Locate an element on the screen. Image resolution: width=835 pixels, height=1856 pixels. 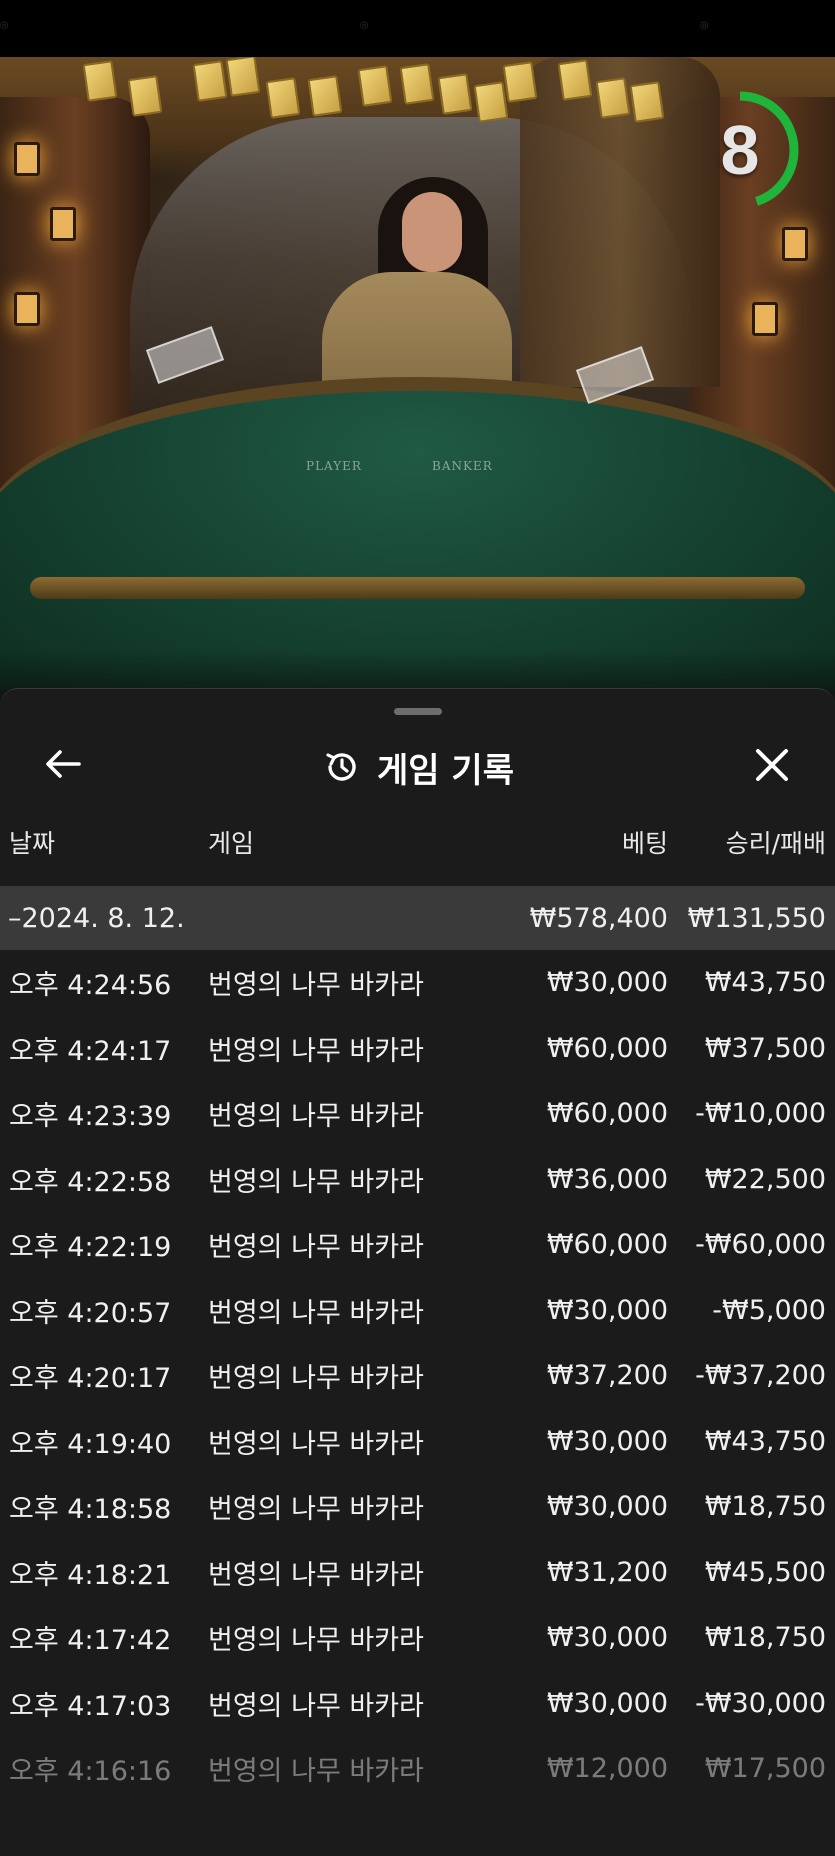
history-row: 오후 4:19:40 번영의 나무 바카라 ₩30,000 ₩43,750 is located at coordinates (417, 1442).